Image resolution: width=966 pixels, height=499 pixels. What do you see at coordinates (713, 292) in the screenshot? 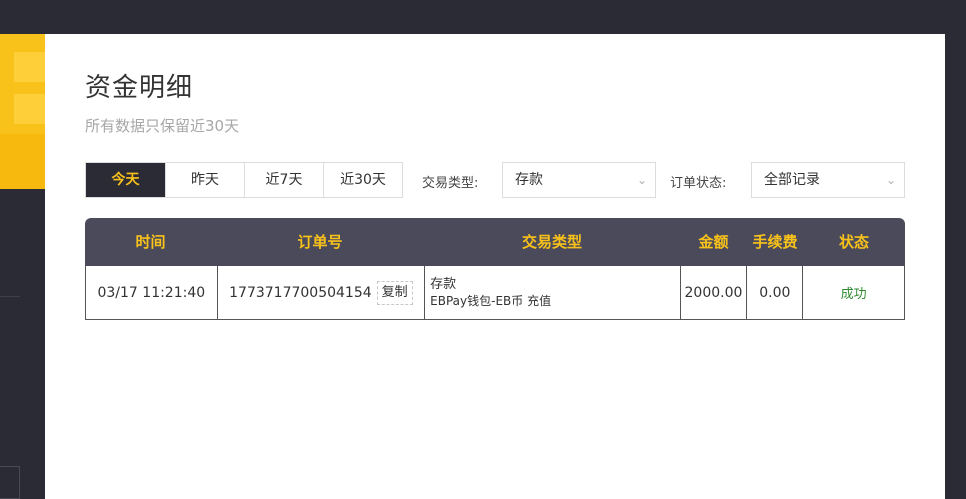
I see `cell-amount: 2000.00` at bounding box center [713, 292].